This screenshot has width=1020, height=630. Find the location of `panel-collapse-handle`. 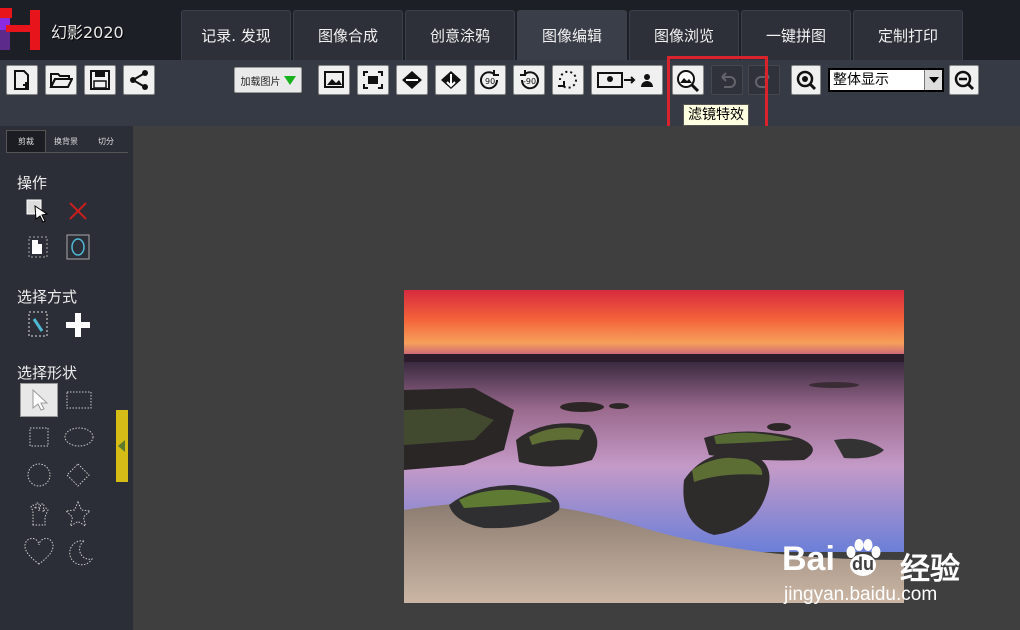

panel-collapse-handle is located at coordinates (122, 446).